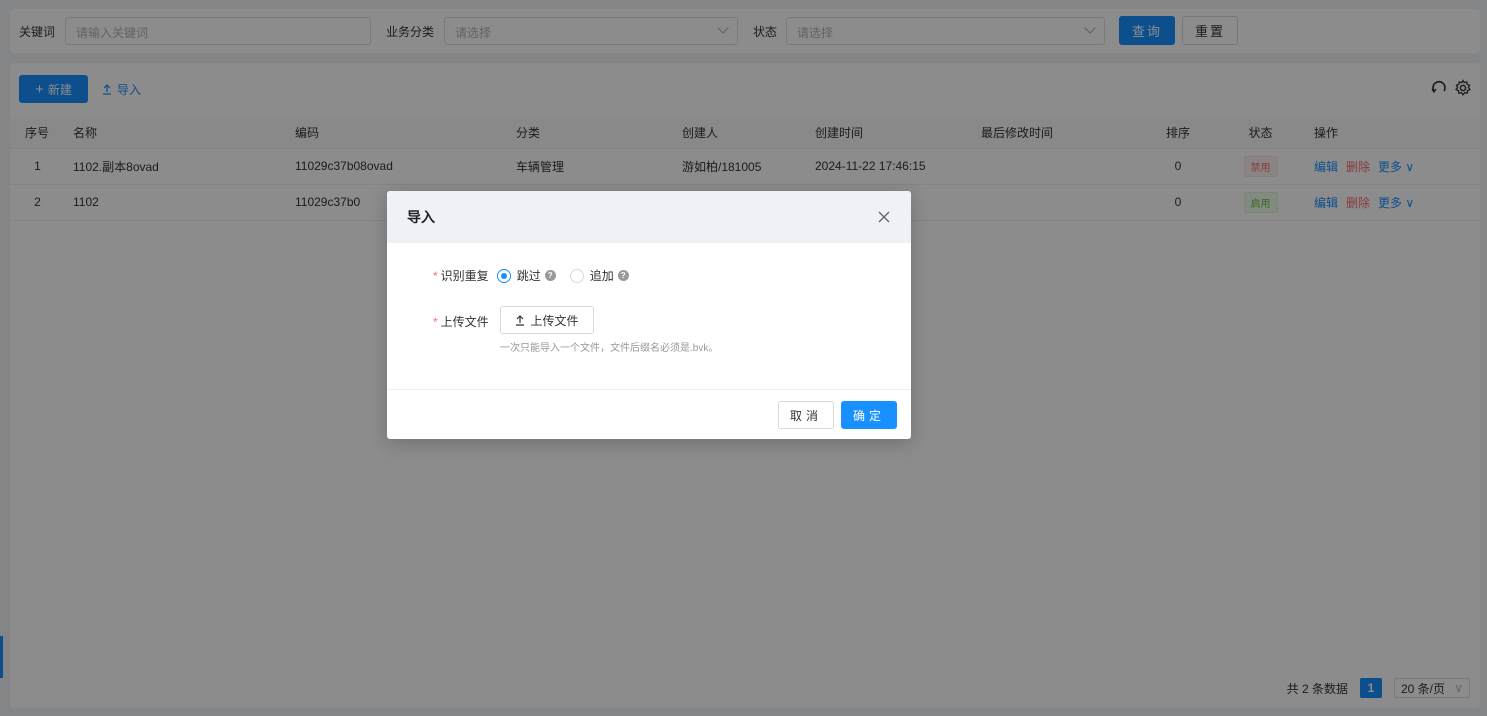  What do you see at coordinates (520, 320) in the screenshot?
I see `upload-icon` at bounding box center [520, 320].